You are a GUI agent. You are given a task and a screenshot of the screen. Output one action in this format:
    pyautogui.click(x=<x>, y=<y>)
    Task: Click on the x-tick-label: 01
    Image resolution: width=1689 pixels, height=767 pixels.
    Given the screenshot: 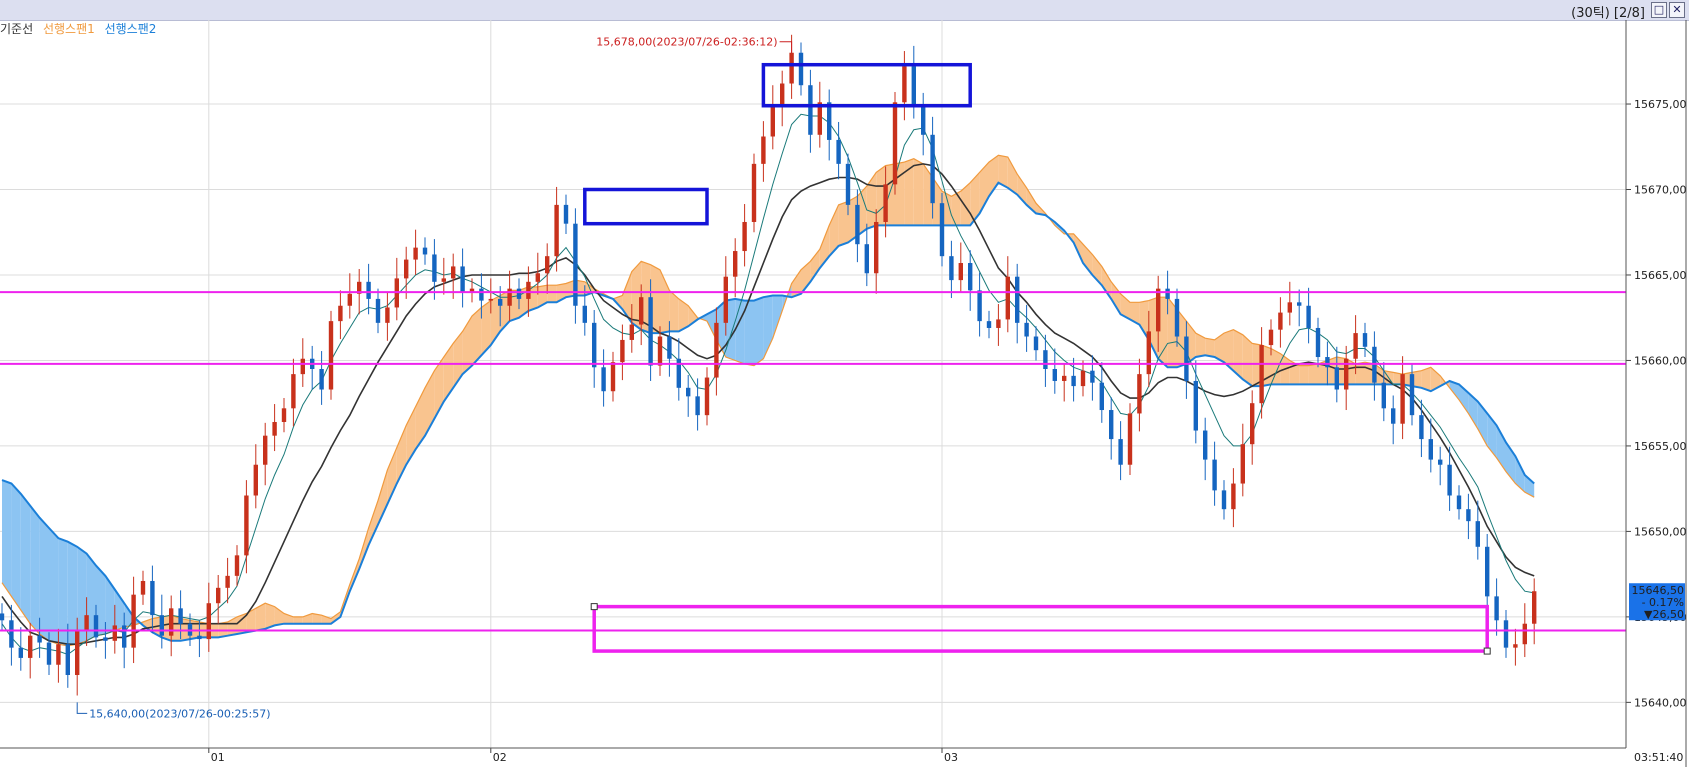 What is the action you would take?
    pyautogui.click(x=218, y=757)
    